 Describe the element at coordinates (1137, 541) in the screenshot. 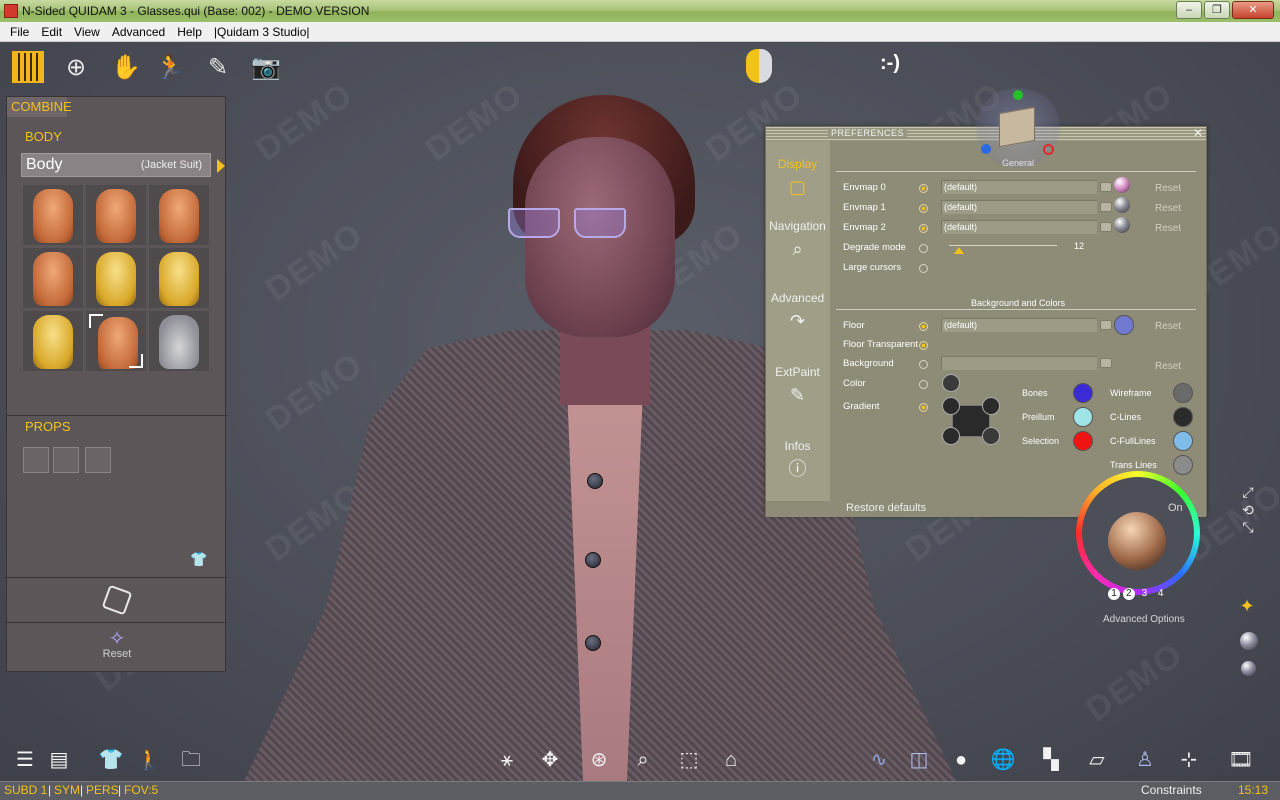

I see `light-preview-sphere` at that location.